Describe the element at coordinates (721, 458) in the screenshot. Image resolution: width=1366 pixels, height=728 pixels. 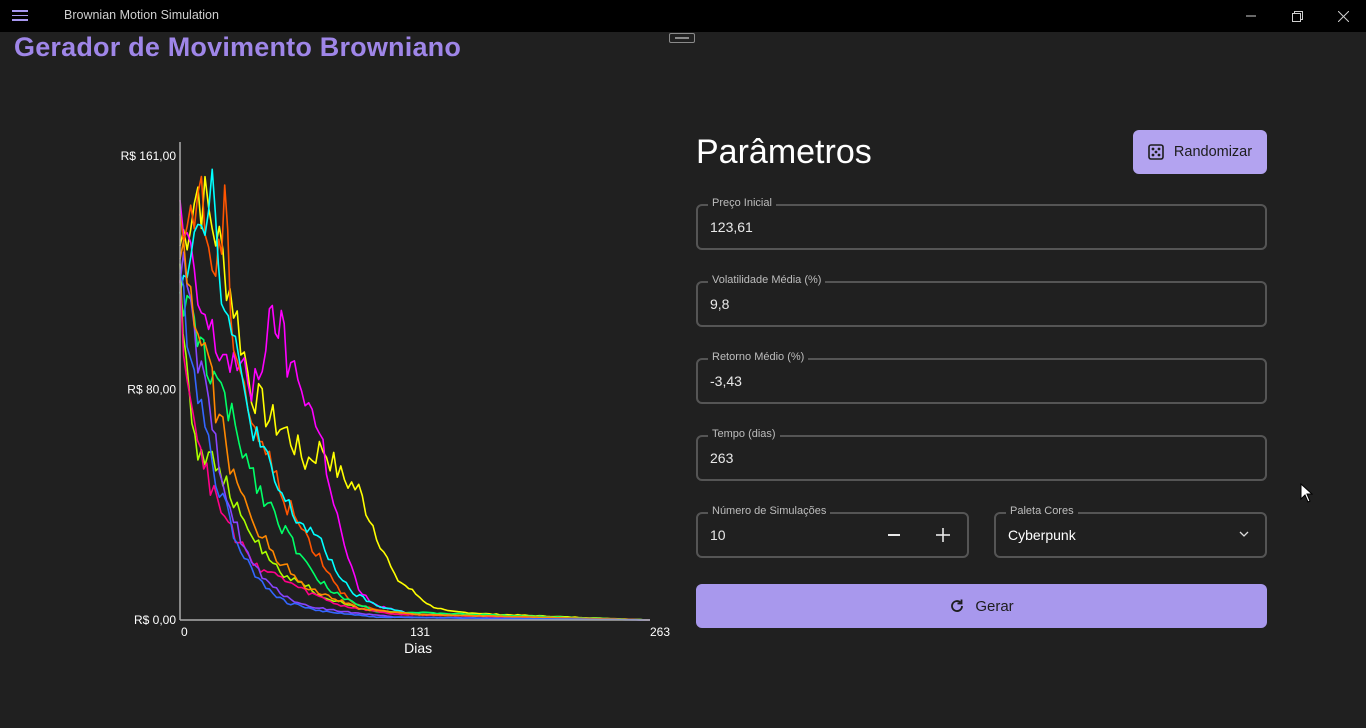
I see `time-value: 263` at that location.